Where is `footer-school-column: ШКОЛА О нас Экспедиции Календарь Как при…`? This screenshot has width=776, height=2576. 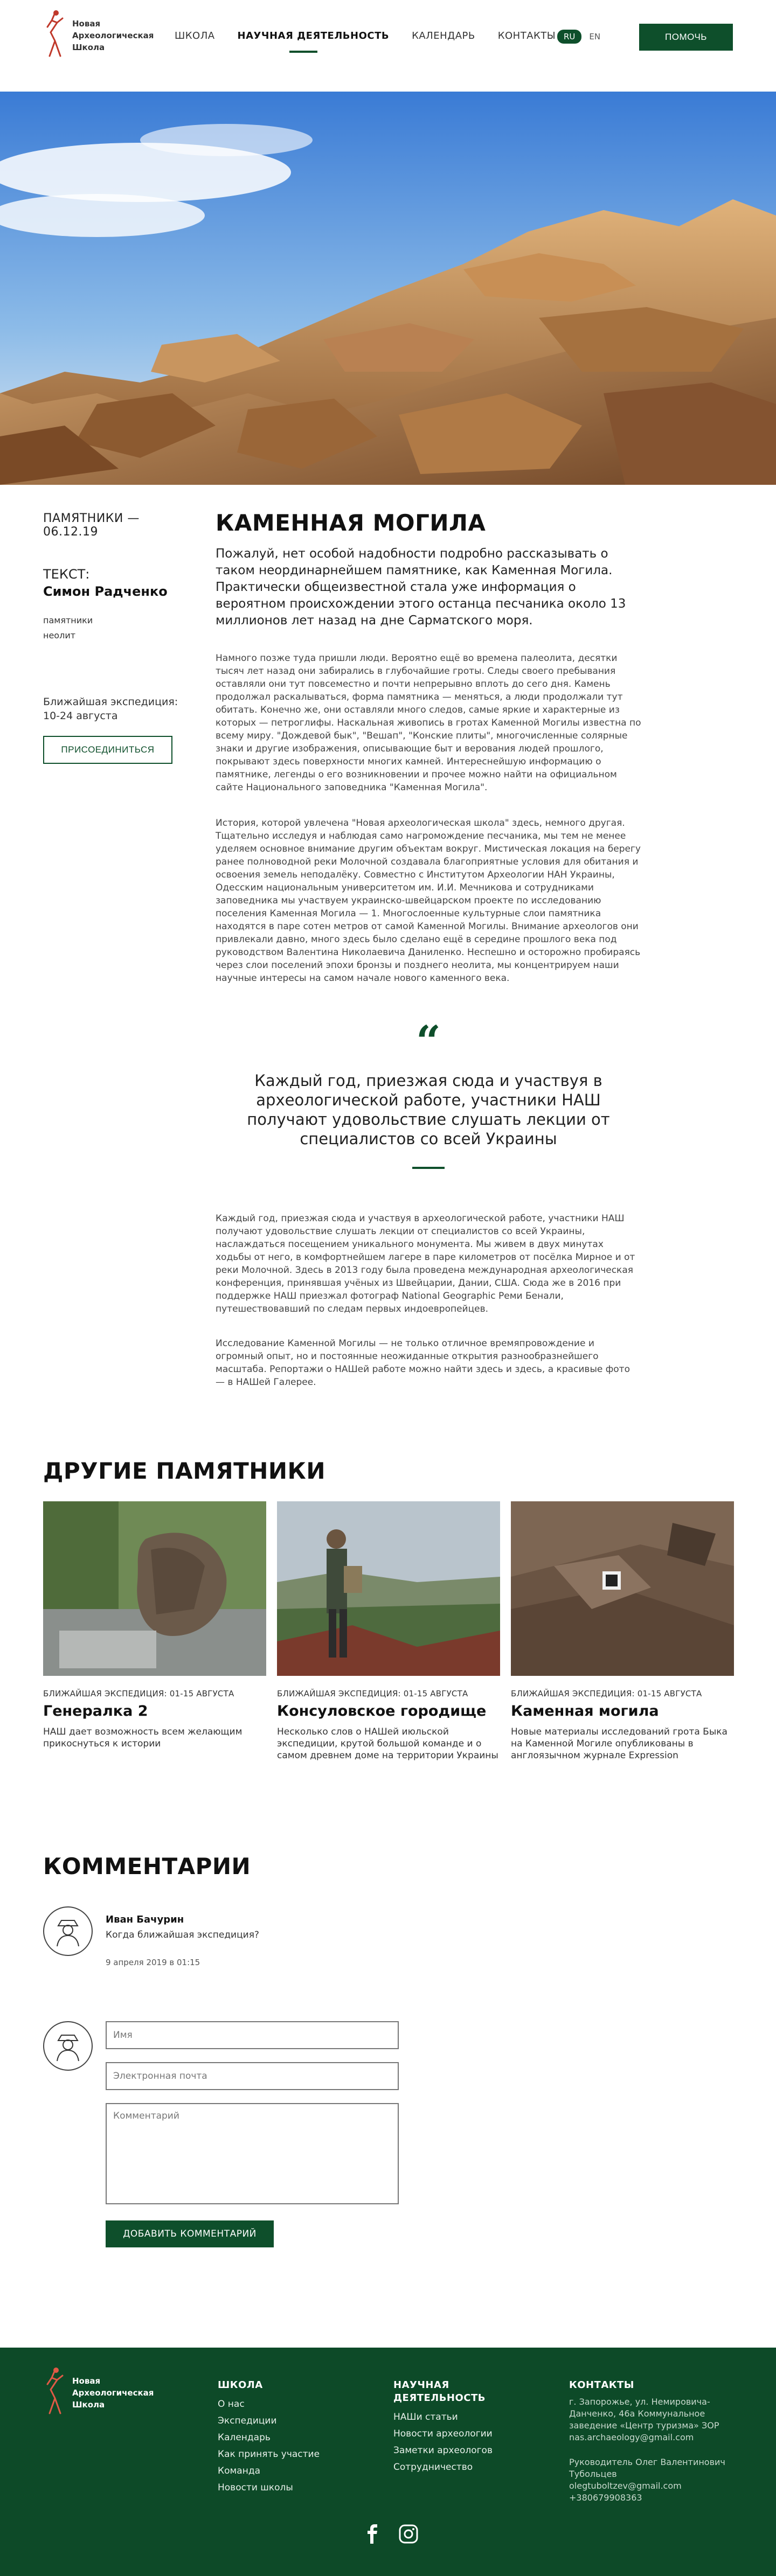
footer-school-column: ШКОЛА О нас Экспедиции Календарь Как при… is located at coordinates (288, 2438).